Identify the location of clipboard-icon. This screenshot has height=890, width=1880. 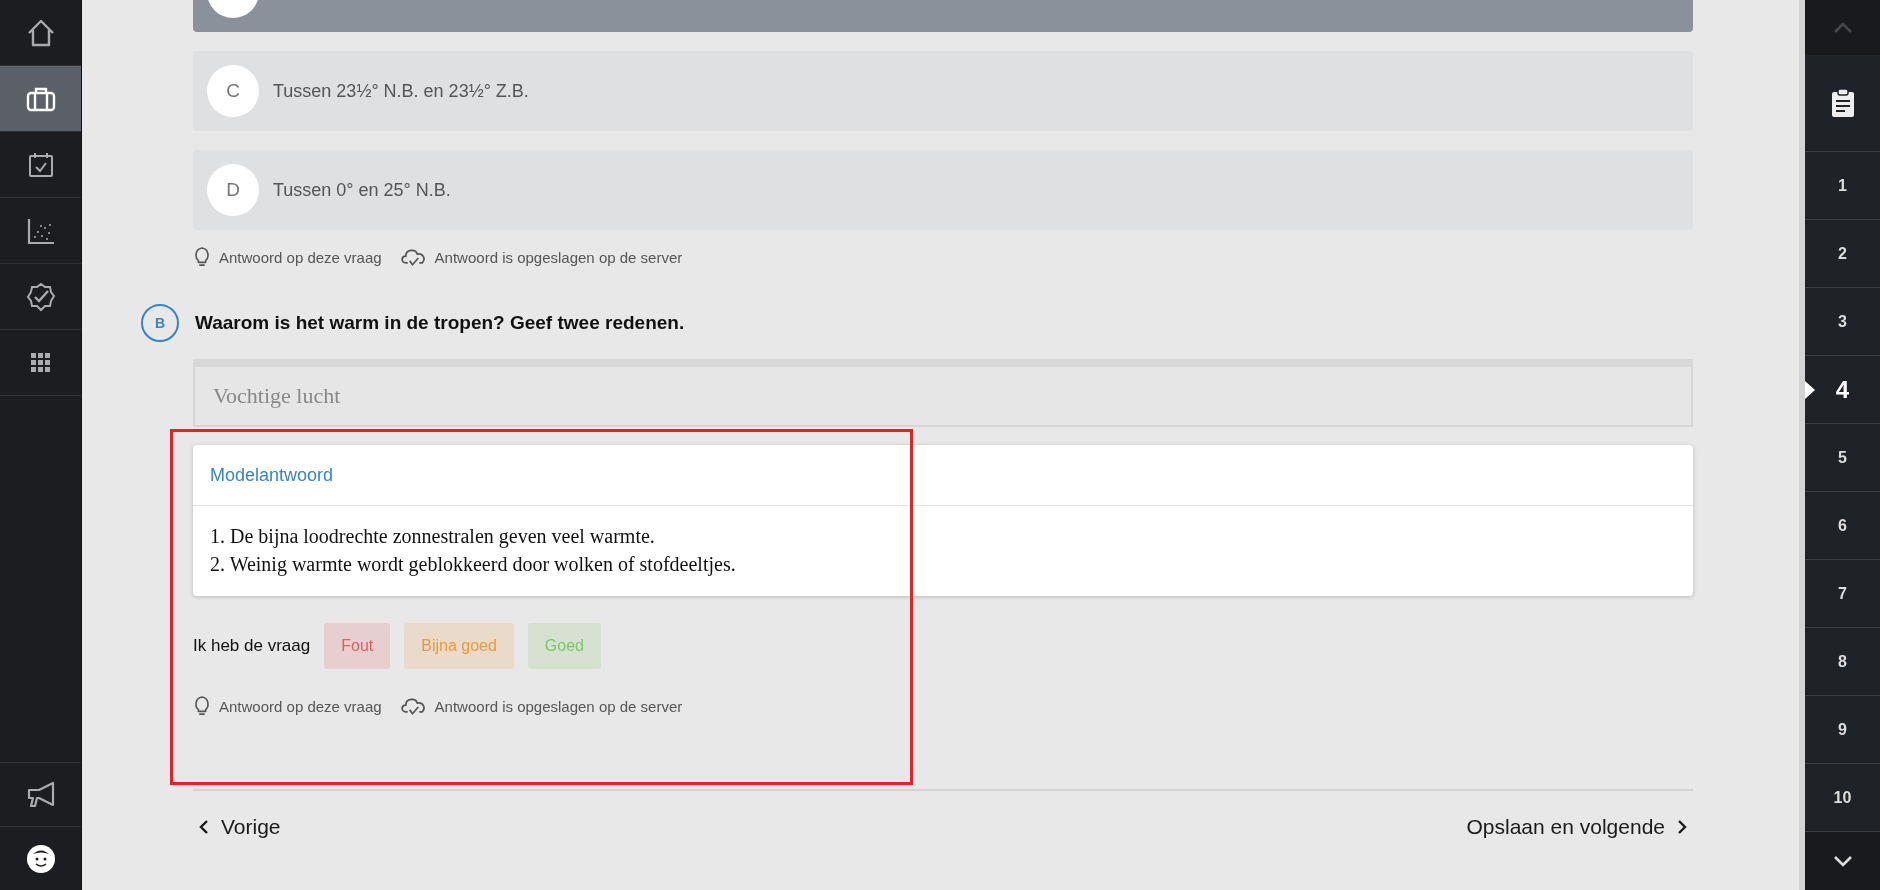
(1842, 103).